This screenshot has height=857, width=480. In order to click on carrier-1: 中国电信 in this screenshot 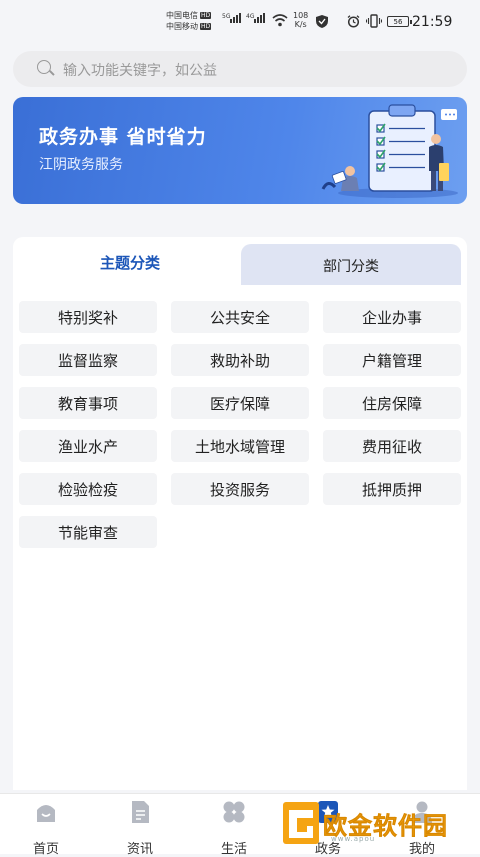, I will do `click(182, 15)`.